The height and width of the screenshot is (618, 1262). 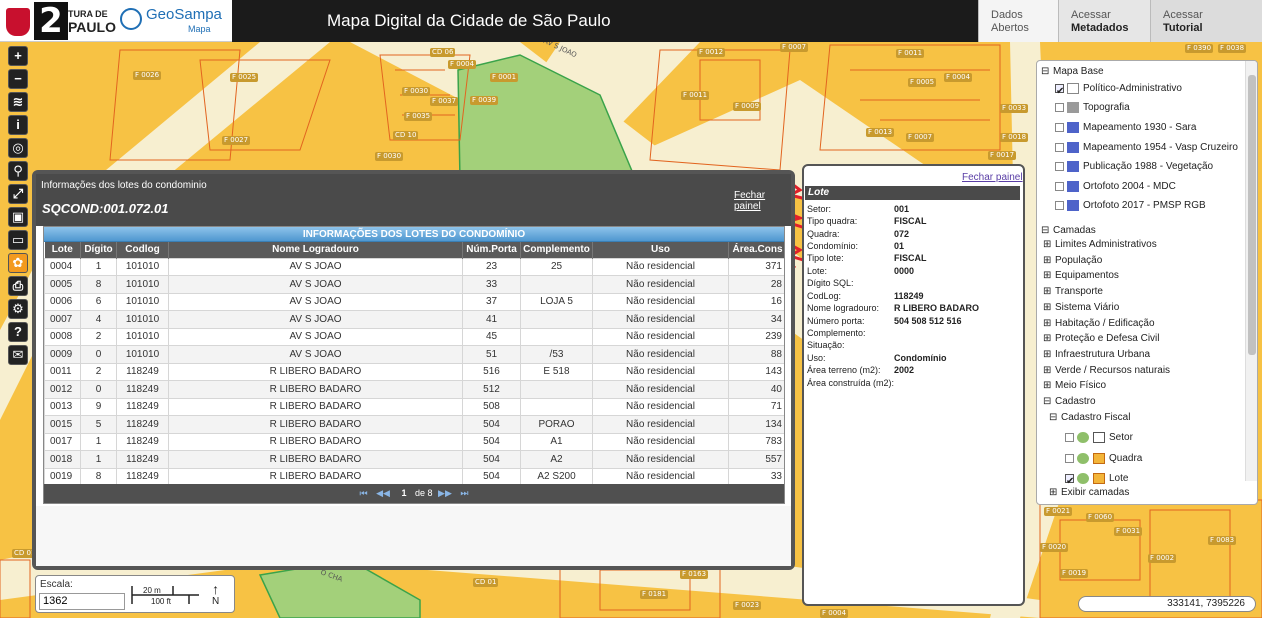 What do you see at coordinates (18, 240) in the screenshot?
I see `measure-icon: ▭` at bounding box center [18, 240].